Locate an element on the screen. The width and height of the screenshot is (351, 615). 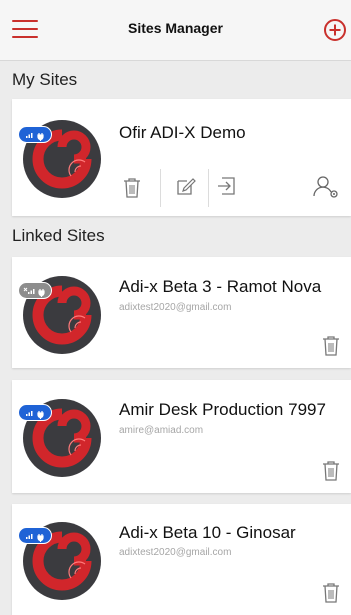
site-email: amire@amiad.com is located at coordinates (161, 430).